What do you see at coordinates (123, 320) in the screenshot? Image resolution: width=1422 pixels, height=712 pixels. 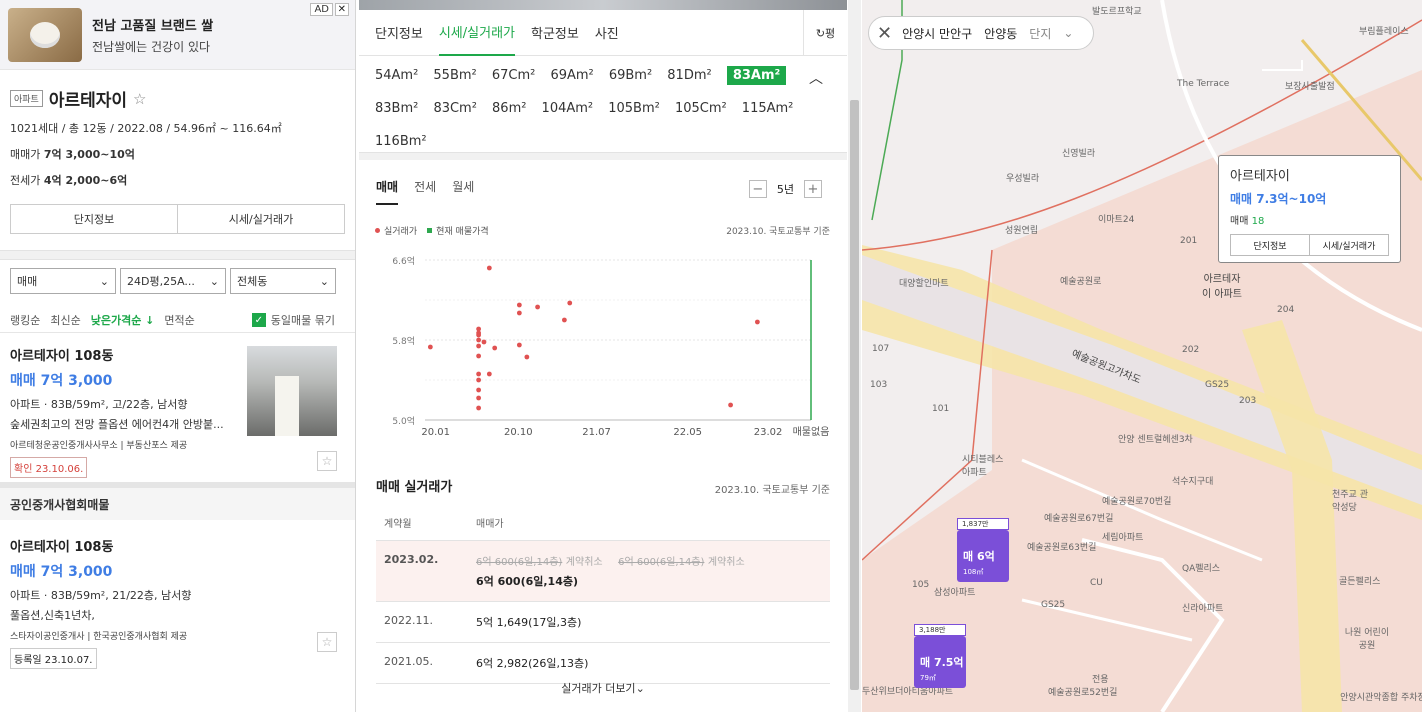 I see `sort-low-price: 낮은가격순 ↓` at bounding box center [123, 320].